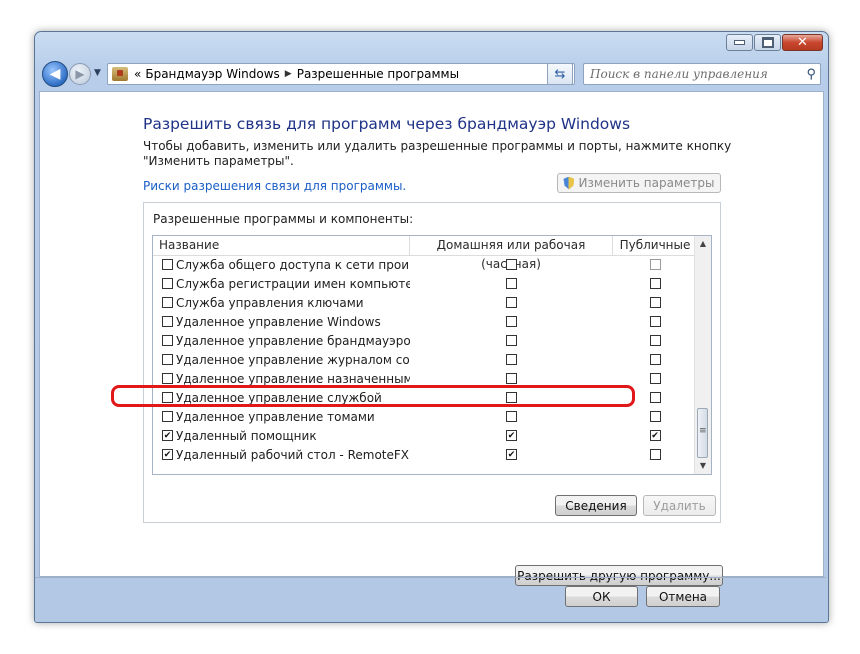 The height and width of the screenshot is (654, 860). I want to click on search-placeholder: Поиск в панели управления, so click(679, 74).